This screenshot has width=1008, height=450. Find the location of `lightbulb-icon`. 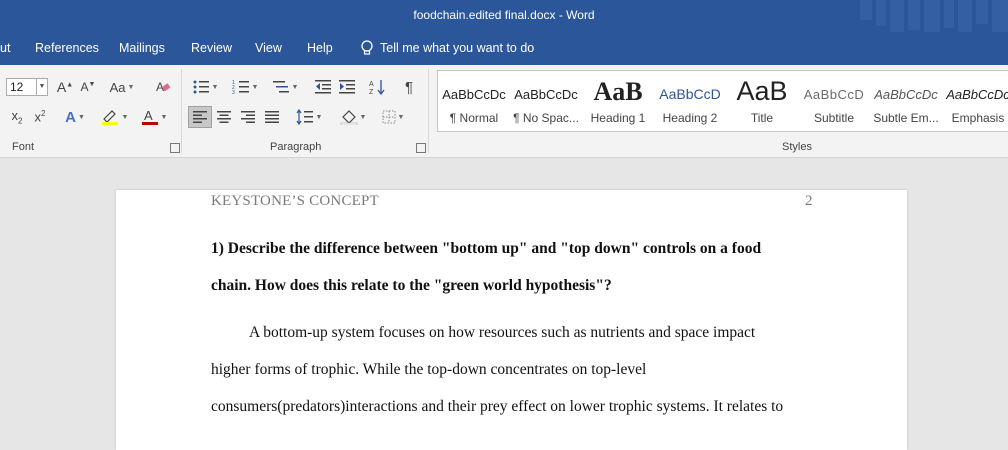

lightbulb-icon is located at coordinates (367, 47).